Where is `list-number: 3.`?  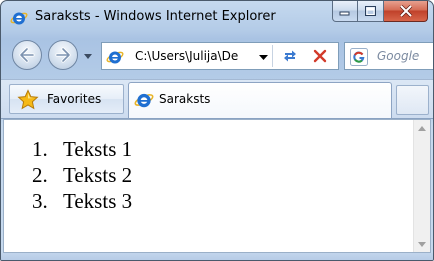 list-number: 3. is located at coordinates (40, 201).